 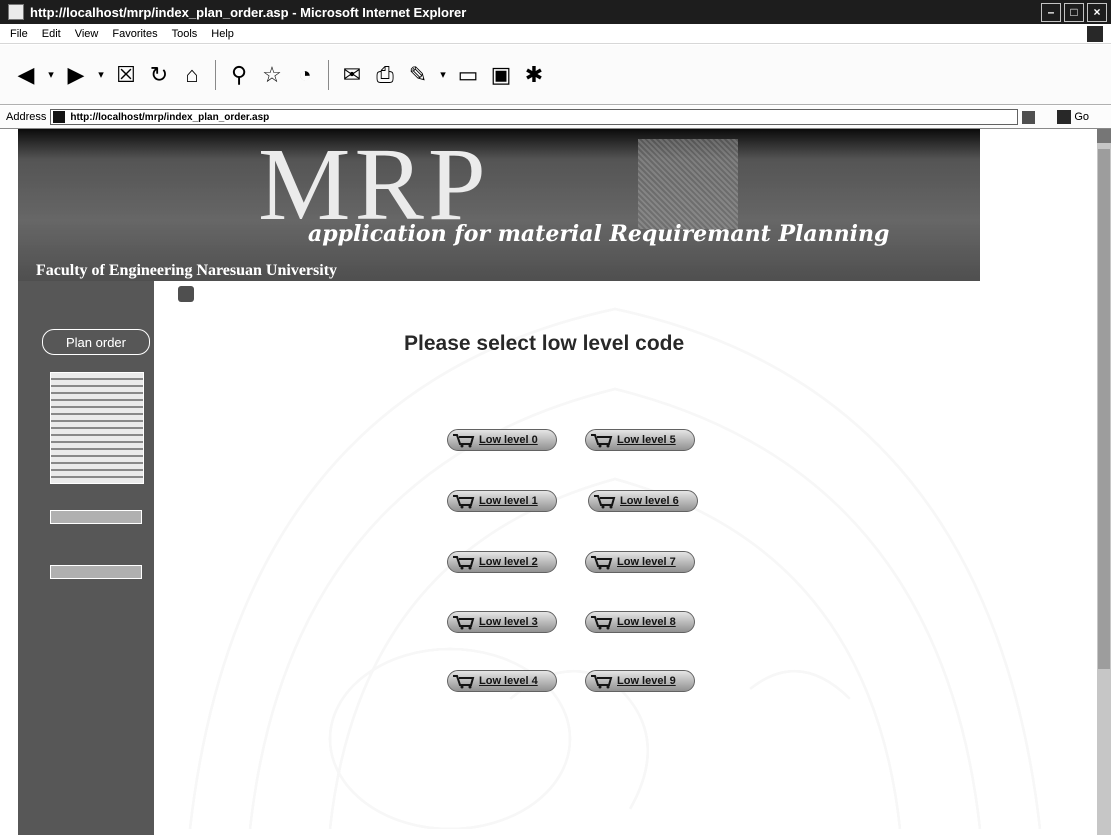 I want to click on address-label: Address, so click(x=26, y=117).